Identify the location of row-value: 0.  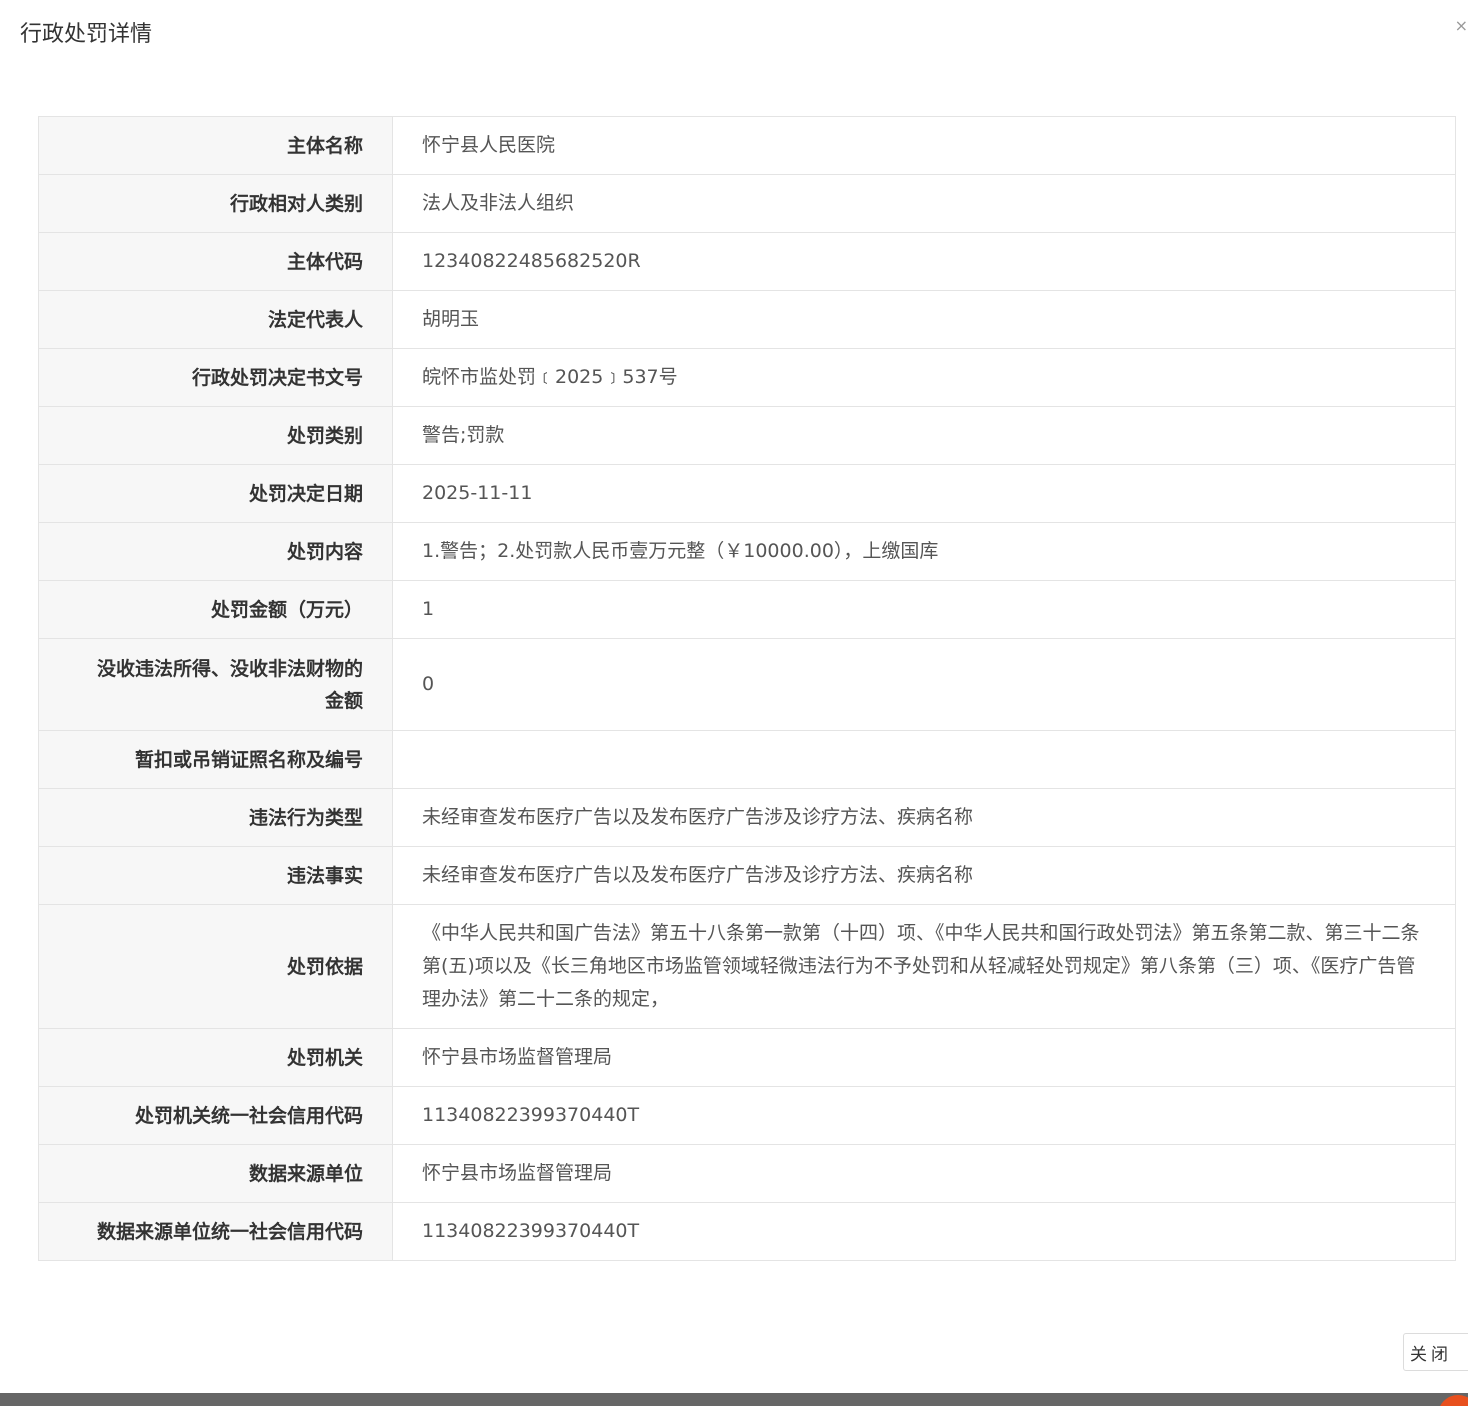
(924, 684).